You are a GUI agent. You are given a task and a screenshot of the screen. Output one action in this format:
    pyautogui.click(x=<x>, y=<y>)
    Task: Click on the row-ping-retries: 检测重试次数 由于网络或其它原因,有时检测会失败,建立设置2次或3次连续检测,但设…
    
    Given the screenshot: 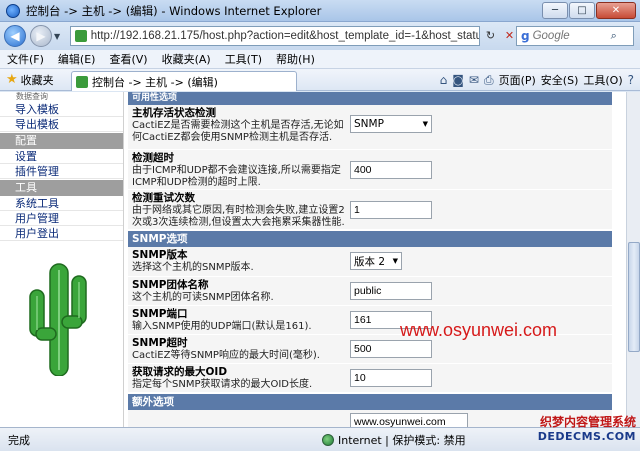 What is the action you would take?
    pyautogui.click(x=370, y=210)
    